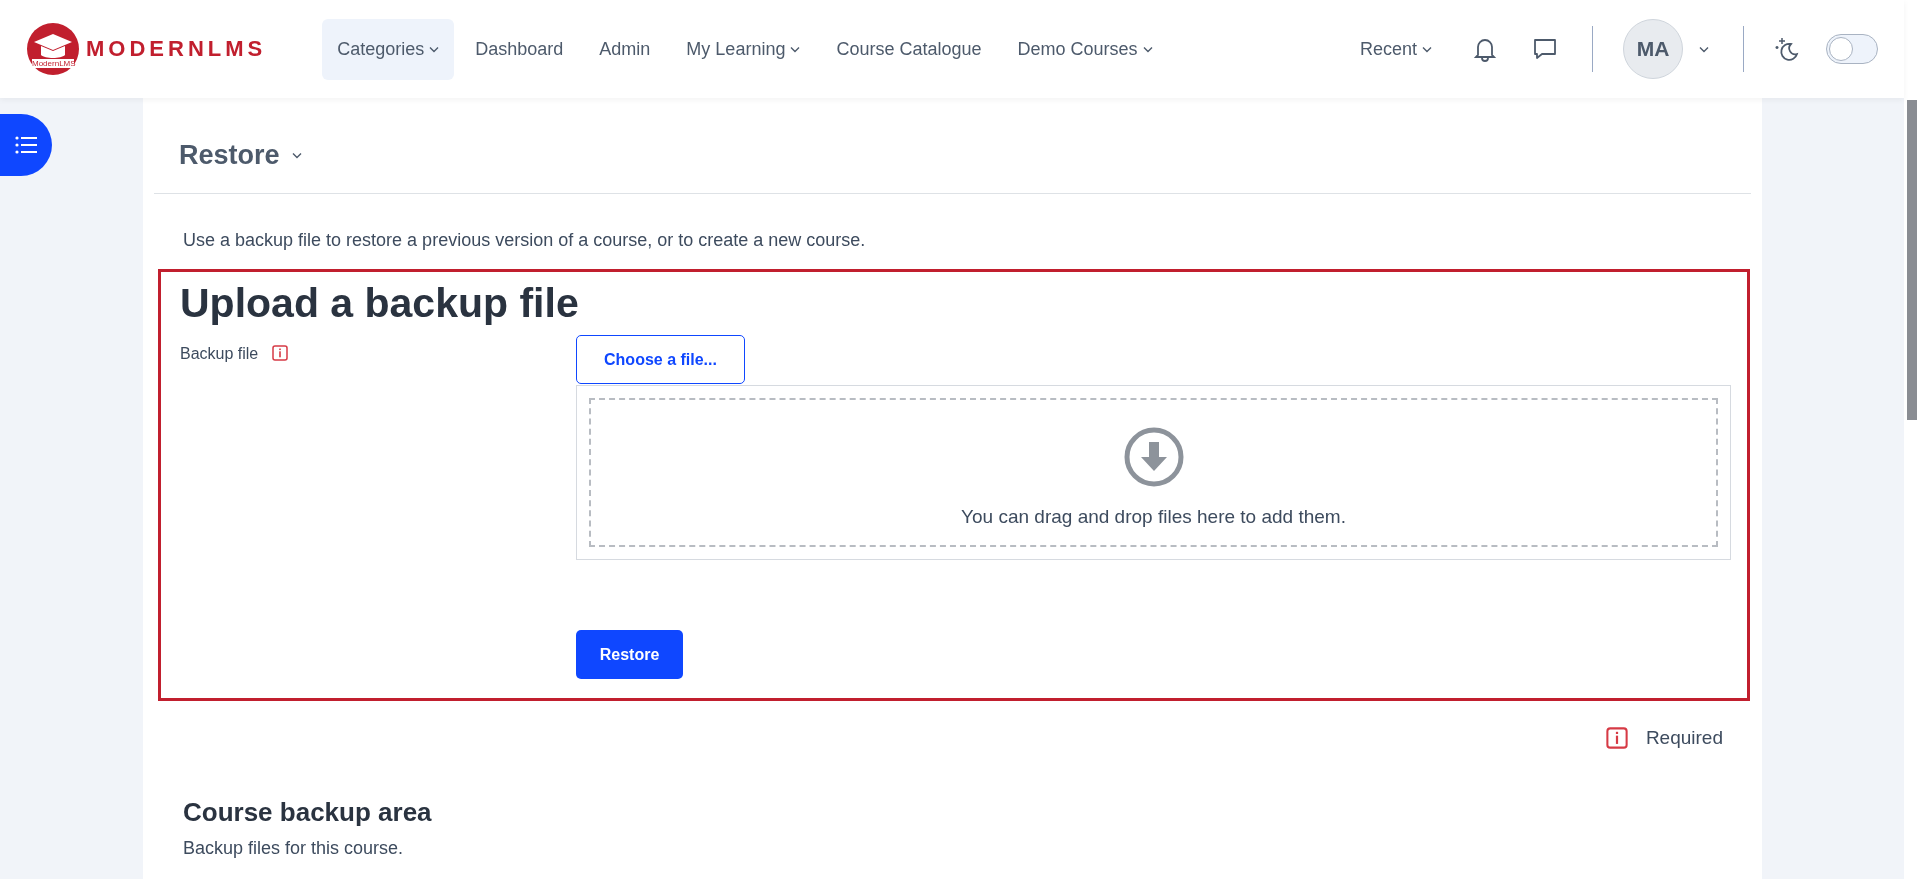 This screenshot has width=1920, height=879. Describe the element at coordinates (1684, 738) in the screenshot. I see `required-note: Required` at that location.